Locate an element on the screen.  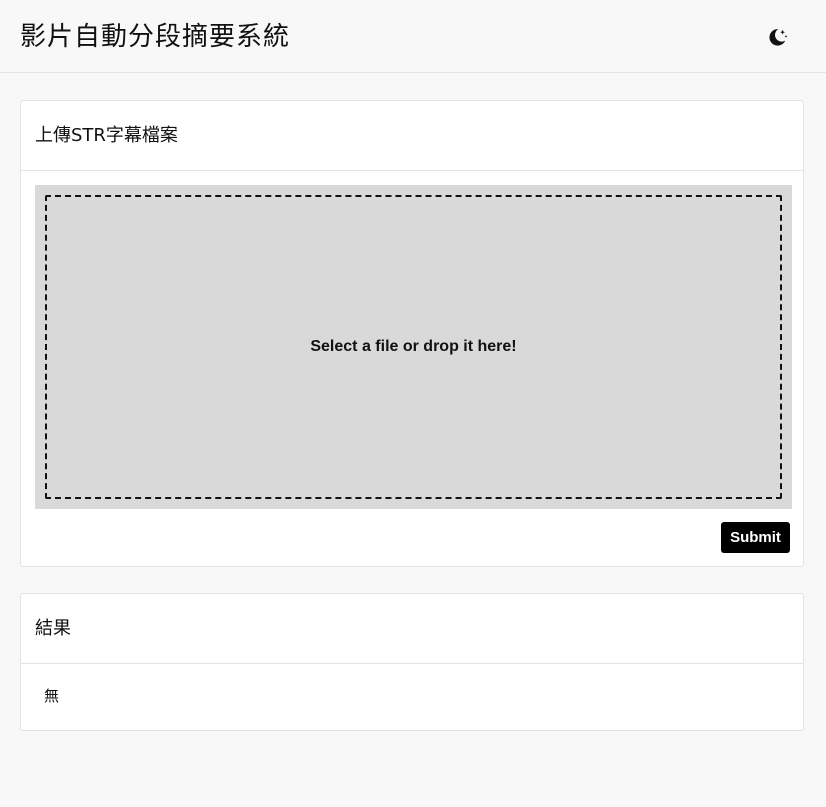
result-card-header: 結果 is located at coordinates (412, 629).